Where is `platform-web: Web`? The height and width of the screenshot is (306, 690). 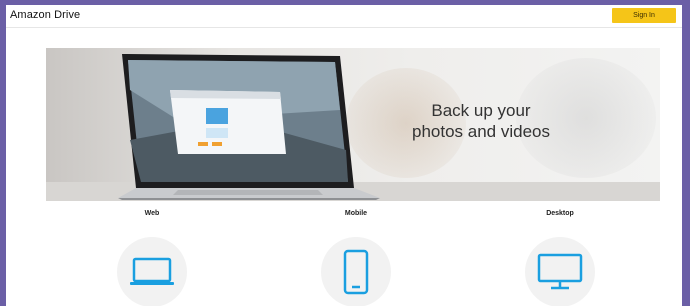 platform-web: Web is located at coordinates (152, 258).